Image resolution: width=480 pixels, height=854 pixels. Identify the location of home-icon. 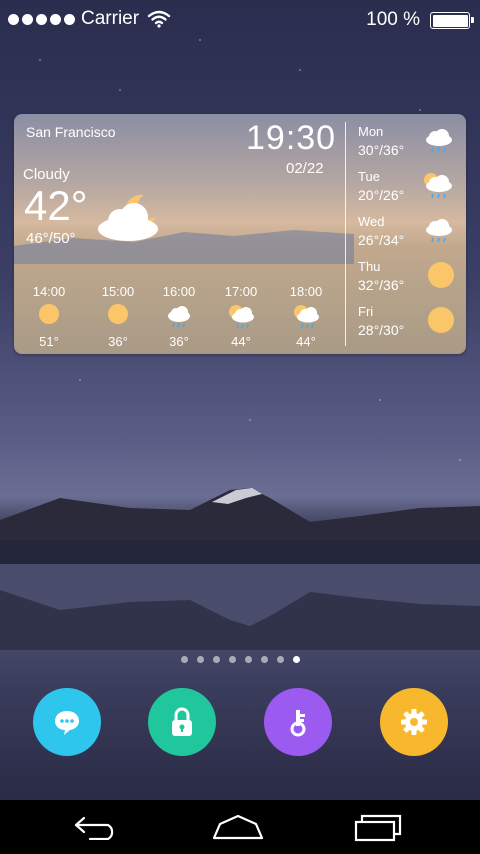
(238, 826).